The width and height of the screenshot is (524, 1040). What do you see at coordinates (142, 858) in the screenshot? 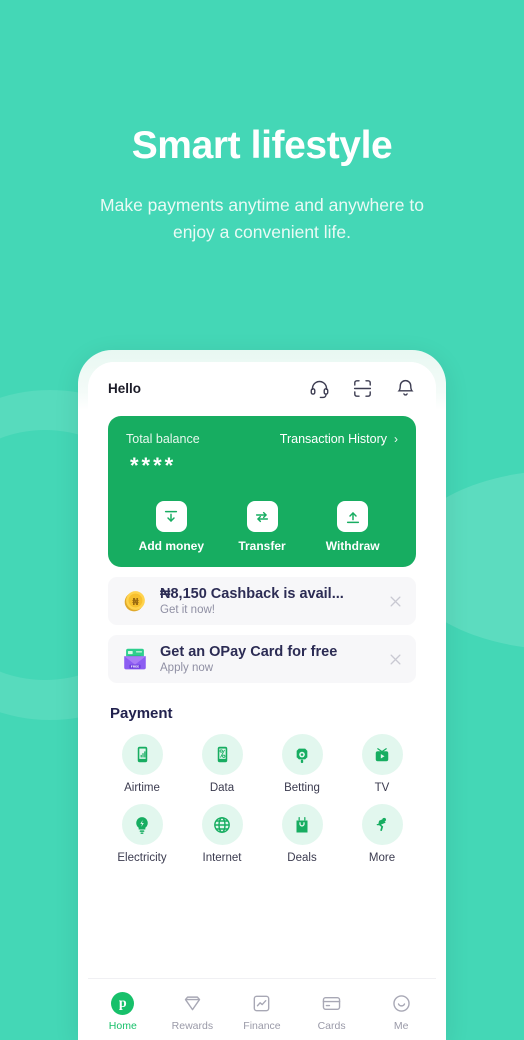
I see `payment-tile-electricity-label: Electricity` at bounding box center [142, 858].